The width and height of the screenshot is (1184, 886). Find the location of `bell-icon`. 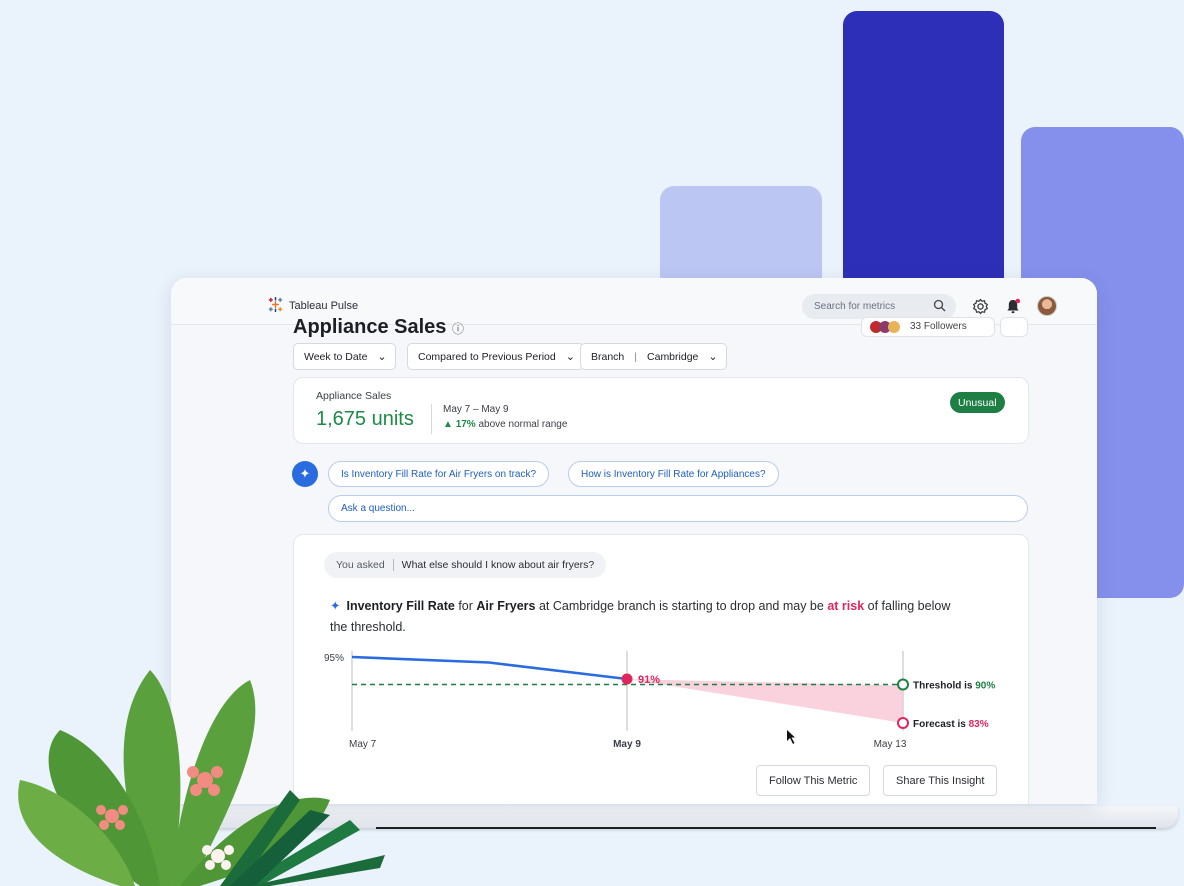

bell-icon is located at coordinates (1013, 306).